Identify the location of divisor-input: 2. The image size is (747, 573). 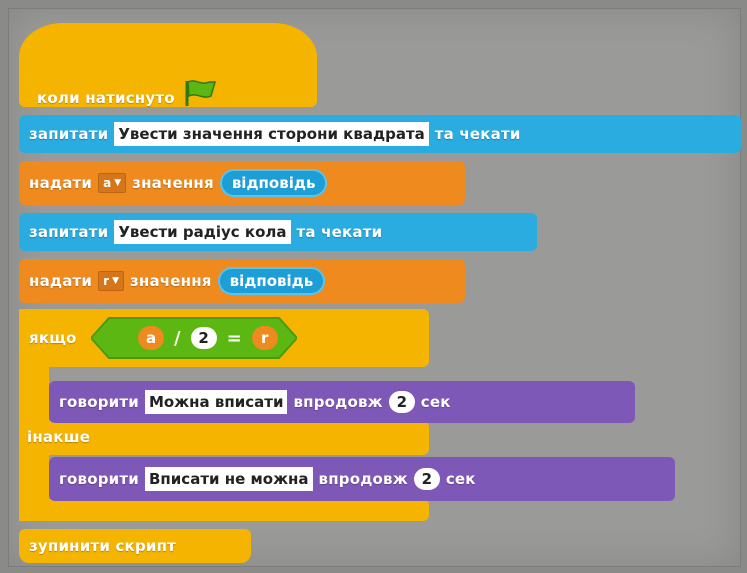
(203, 338).